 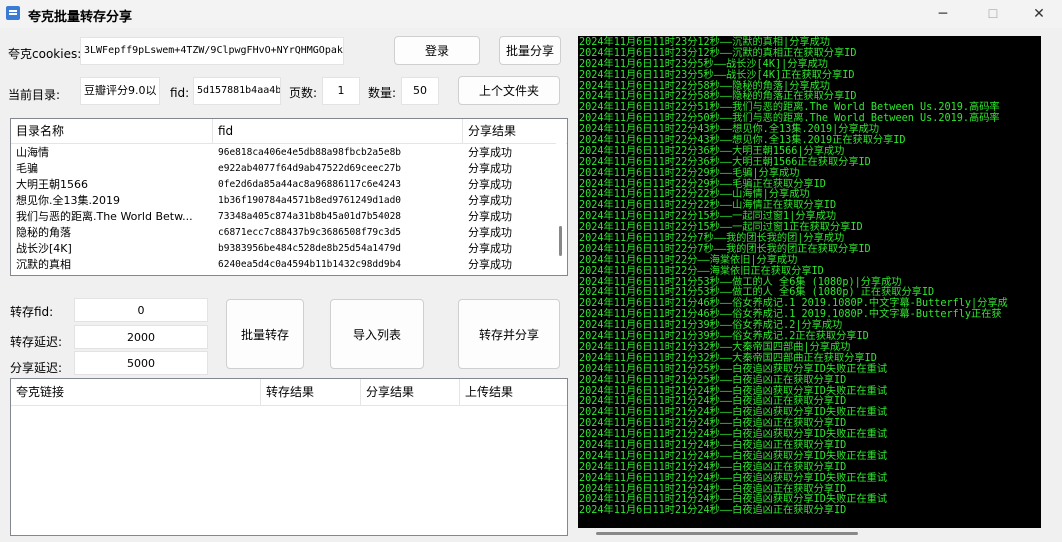 What do you see at coordinates (303, 93) in the screenshot?
I see `pages-label: 页数:` at bounding box center [303, 93].